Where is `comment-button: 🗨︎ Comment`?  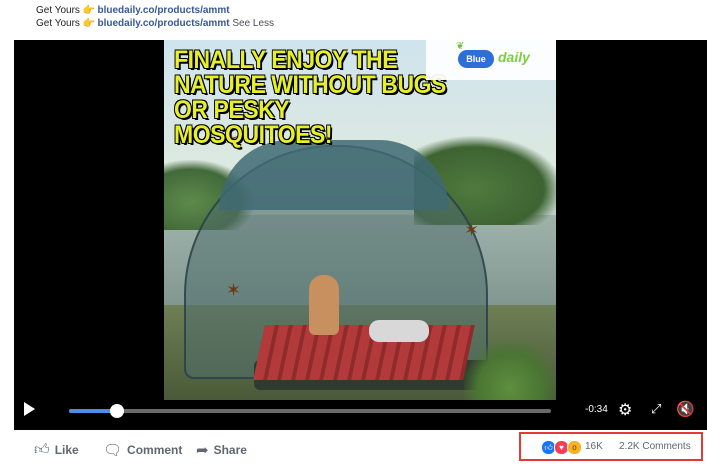
comment-button: 🗨︎ Comment is located at coordinates (142, 450).